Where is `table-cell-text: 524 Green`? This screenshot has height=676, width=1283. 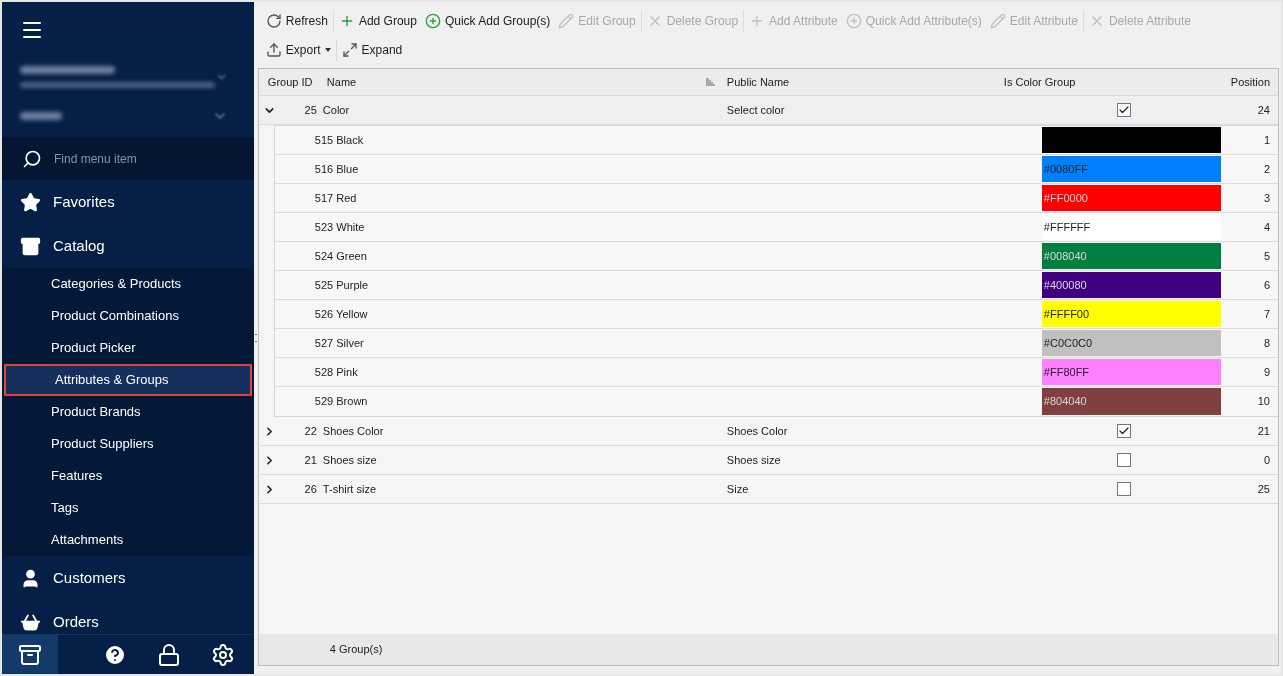
table-cell-text: 524 Green is located at coordinates (340, 256).